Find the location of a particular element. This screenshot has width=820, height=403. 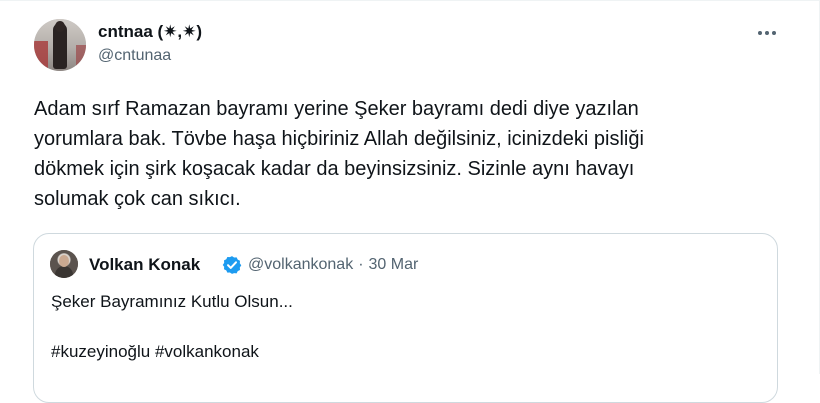

author-display-name: cntnaa (✷,✷) is located at coordinates (150, 32).